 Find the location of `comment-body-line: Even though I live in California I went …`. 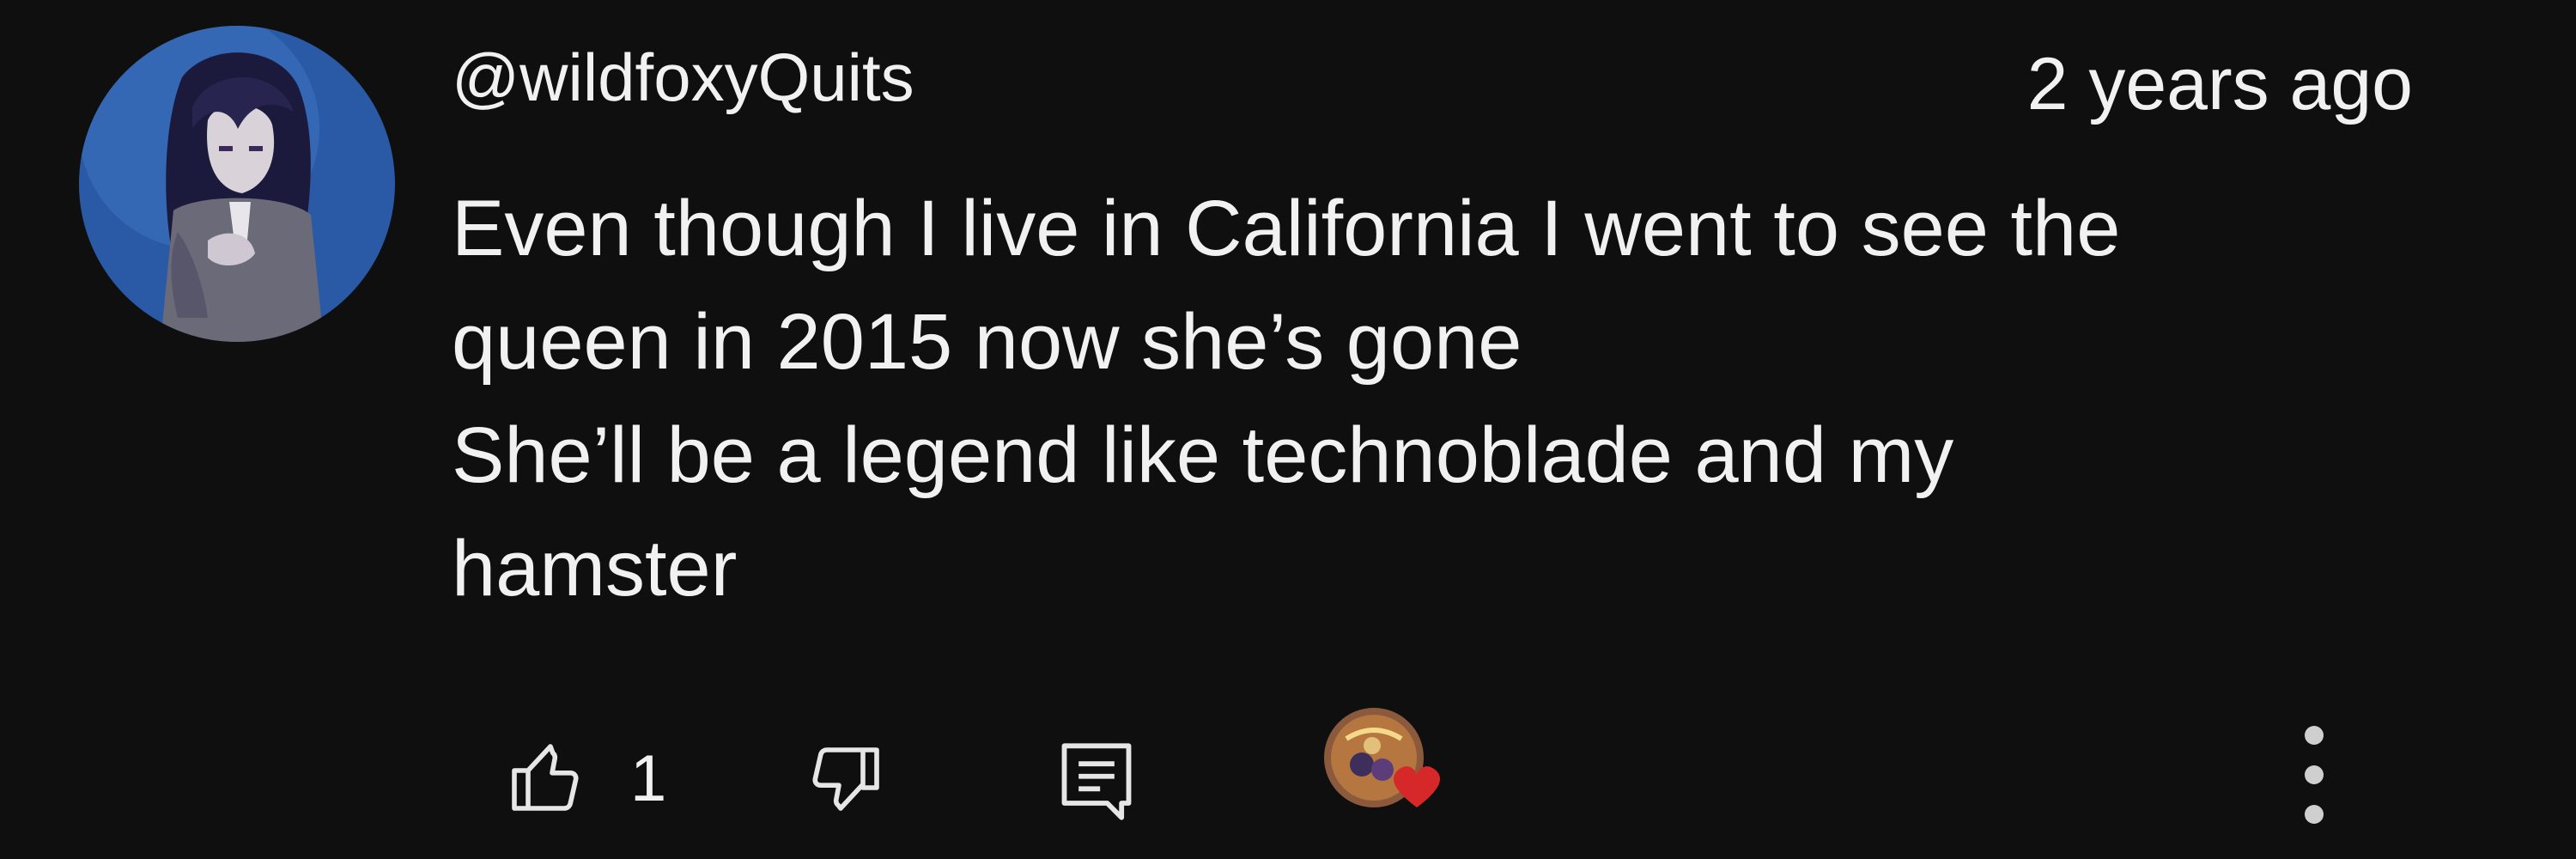

comment-body-line: Even though I live in California I went … is located at coordinates (1287, 229).